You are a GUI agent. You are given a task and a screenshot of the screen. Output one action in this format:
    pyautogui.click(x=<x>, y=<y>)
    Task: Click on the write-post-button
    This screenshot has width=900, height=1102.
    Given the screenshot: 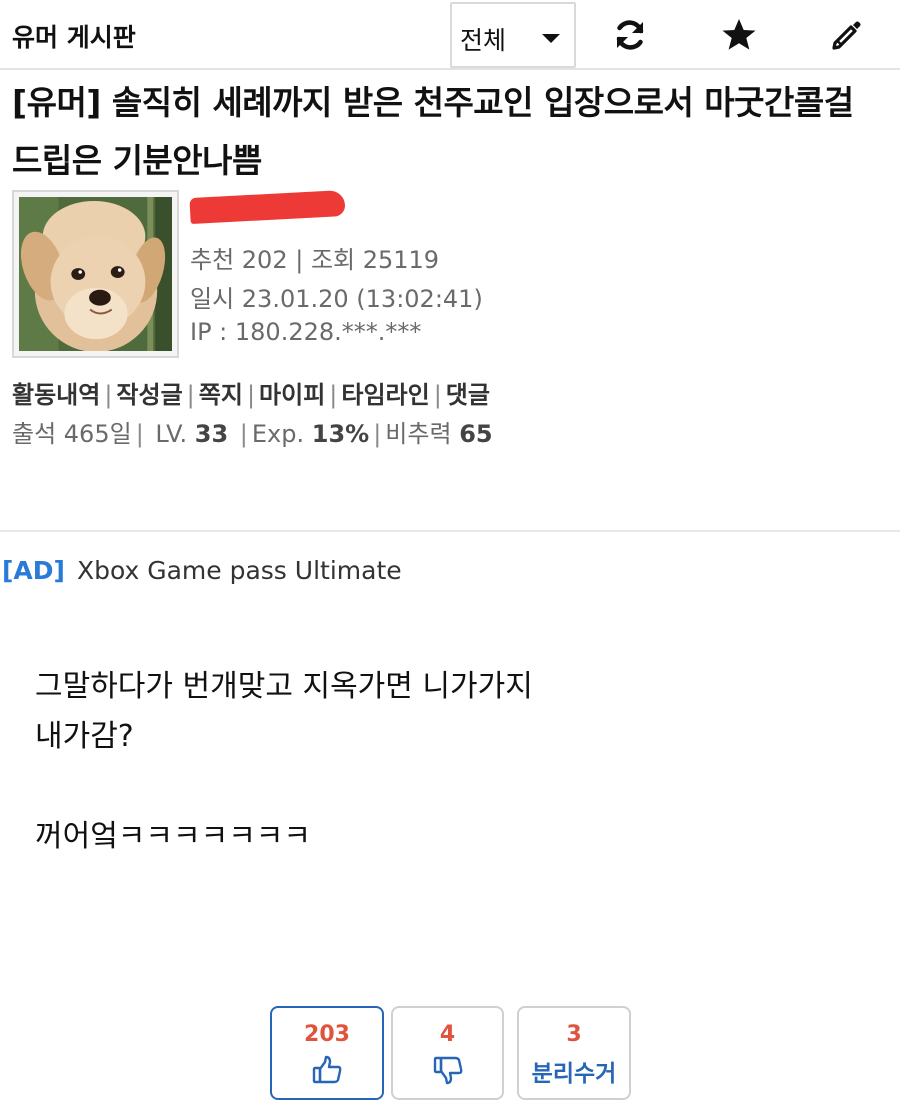 What is the action you would take?
    pyautogui.click(x=847, y=35)
    